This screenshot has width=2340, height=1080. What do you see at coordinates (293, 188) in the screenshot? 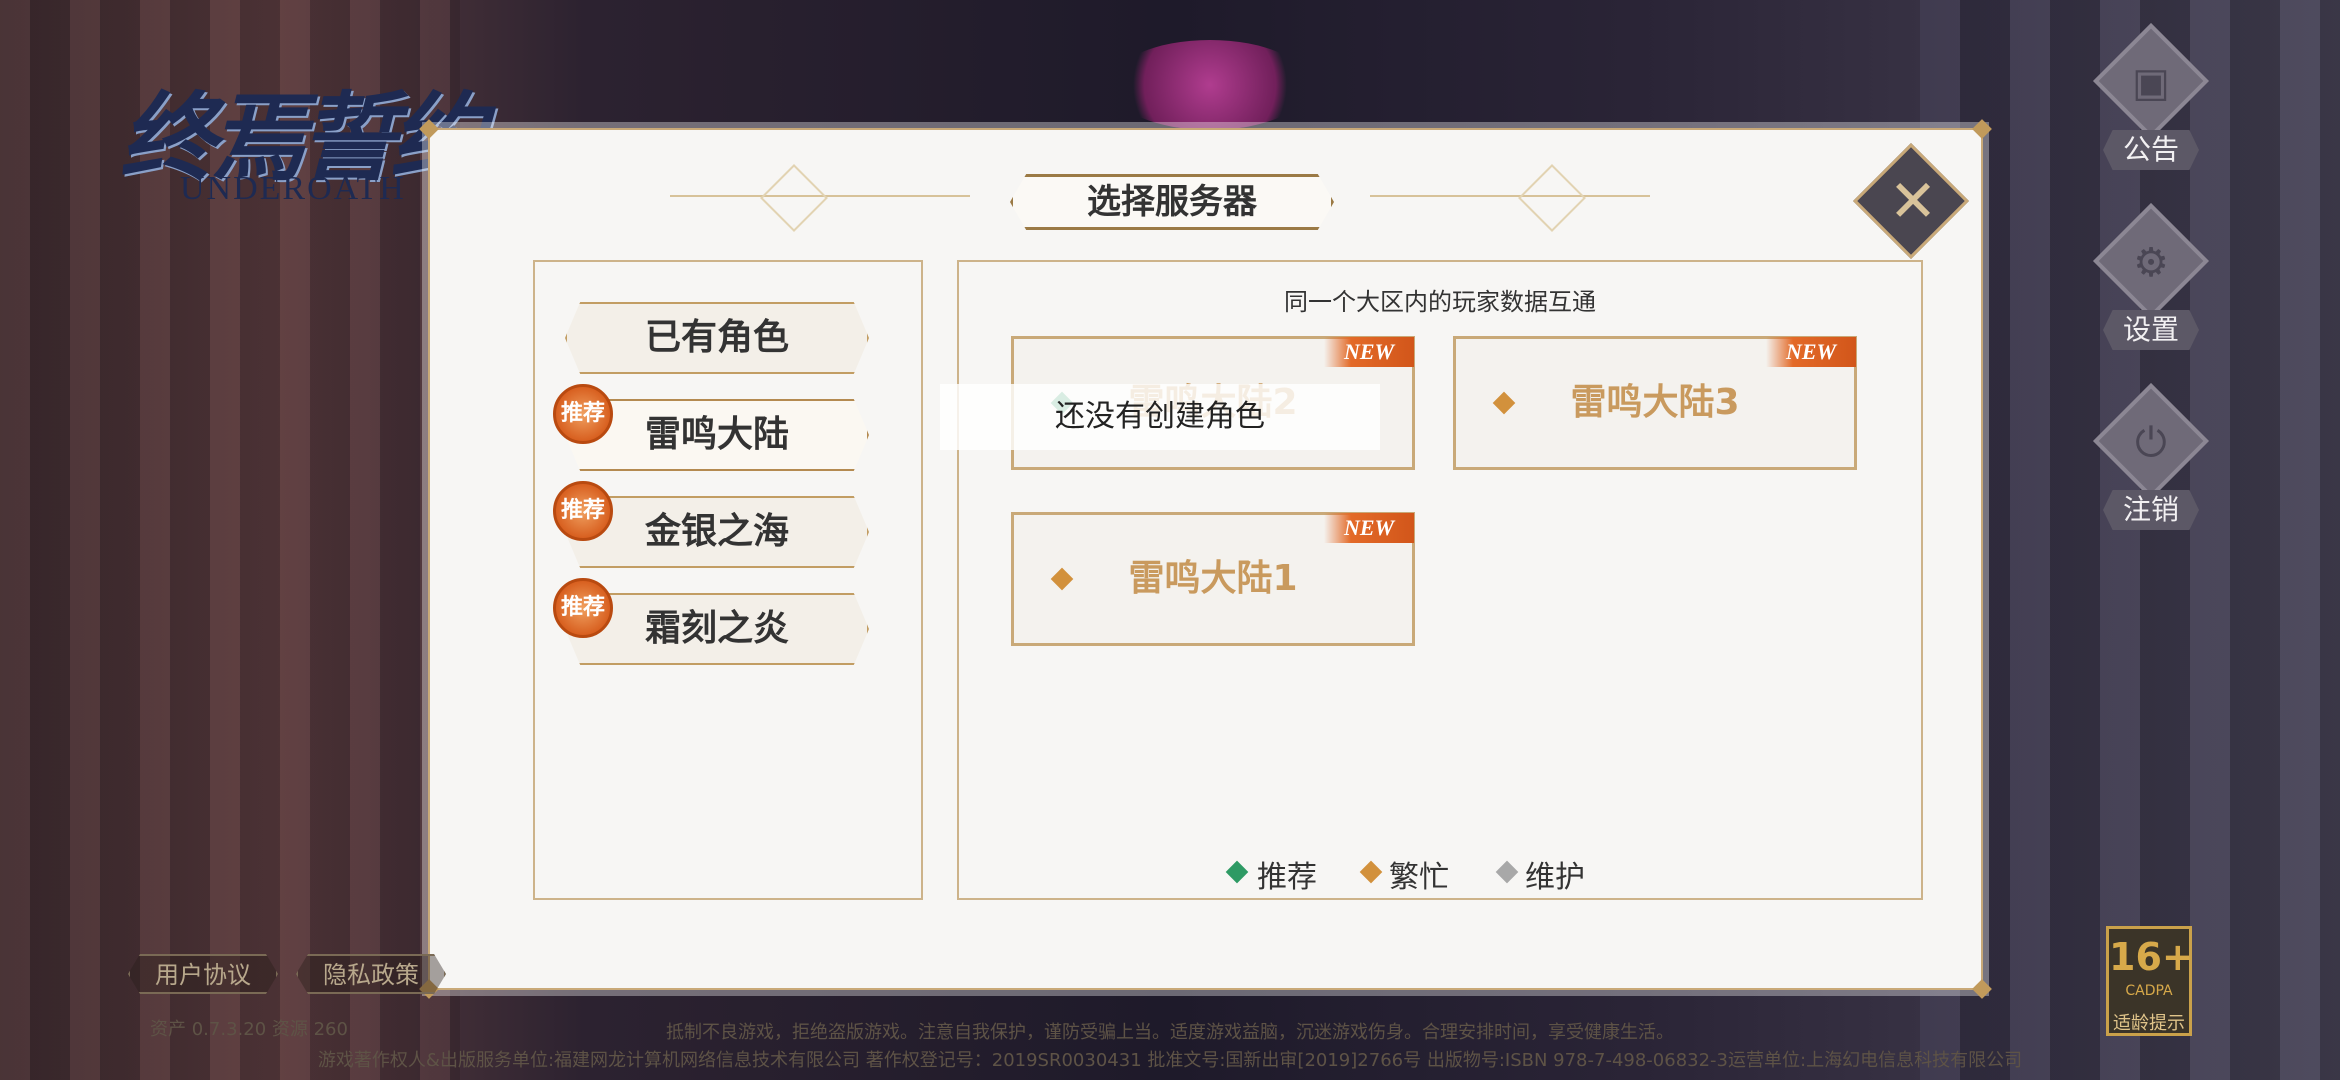
I see `logo-english: UNDEROATH` at bounding box center [293, 188].